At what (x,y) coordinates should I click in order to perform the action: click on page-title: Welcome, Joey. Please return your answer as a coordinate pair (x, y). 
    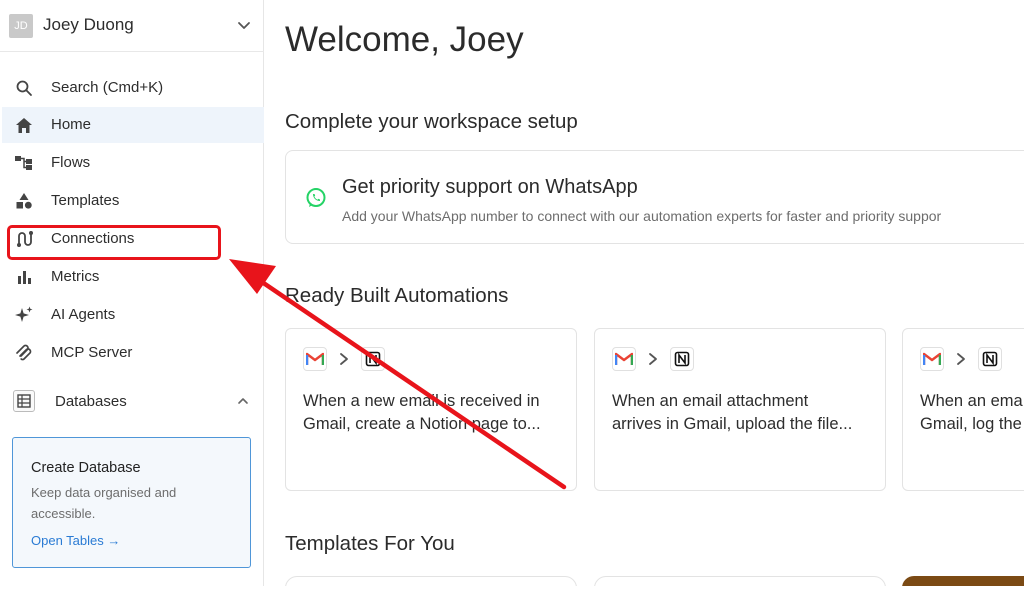
    Looking at the image, I should click on (404, 39).